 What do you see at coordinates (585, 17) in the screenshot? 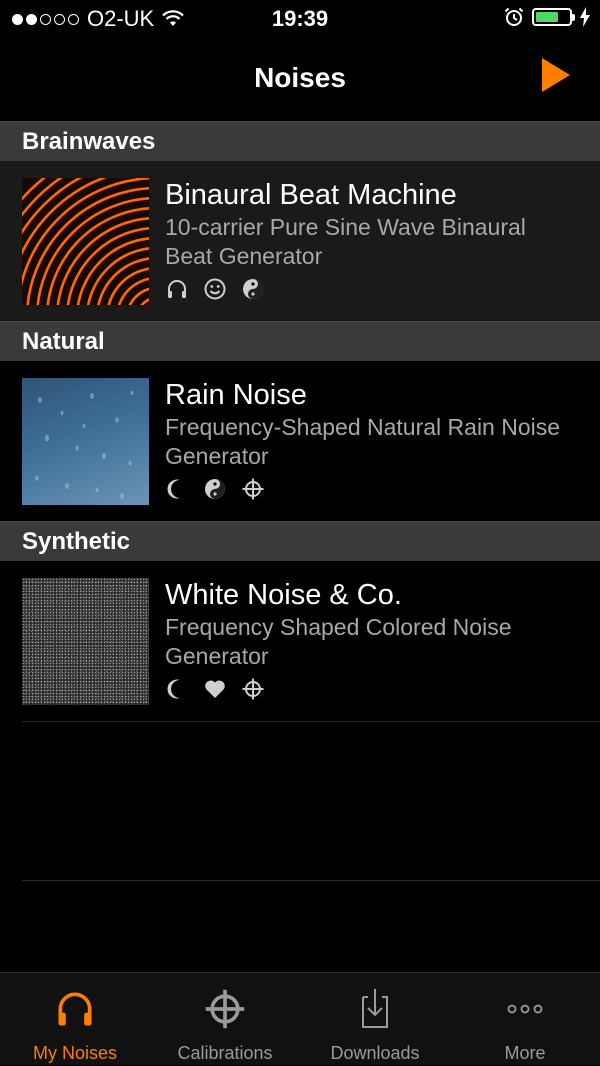
I see `charging-icon` at bounding box center [585, 17].